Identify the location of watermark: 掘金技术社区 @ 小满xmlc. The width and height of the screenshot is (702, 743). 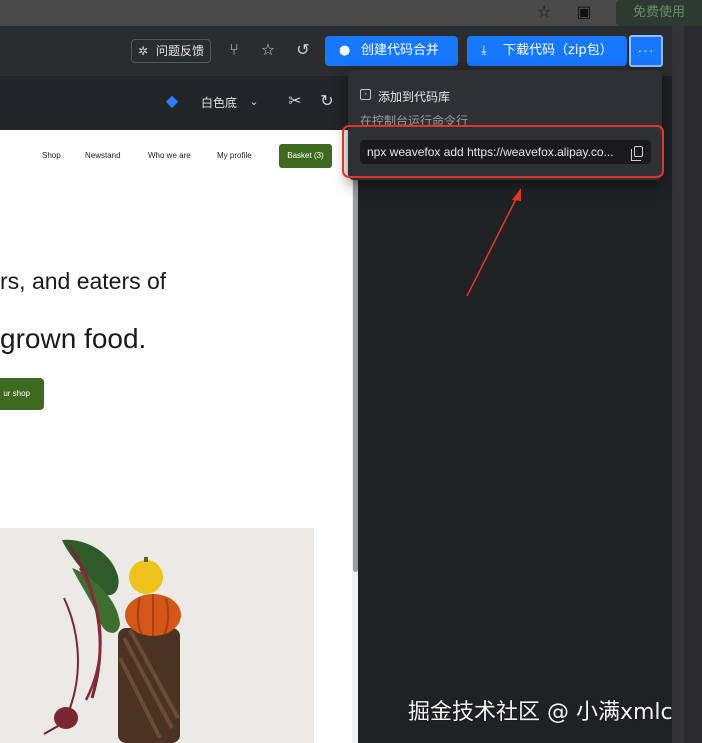
(540, 712).